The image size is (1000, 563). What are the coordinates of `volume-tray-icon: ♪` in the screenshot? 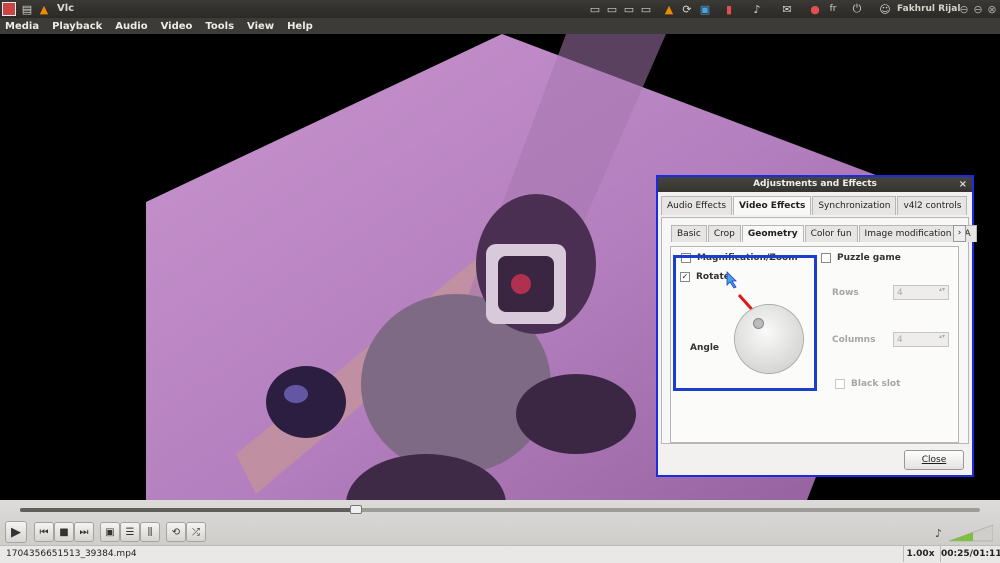 It's located at (757, 9).